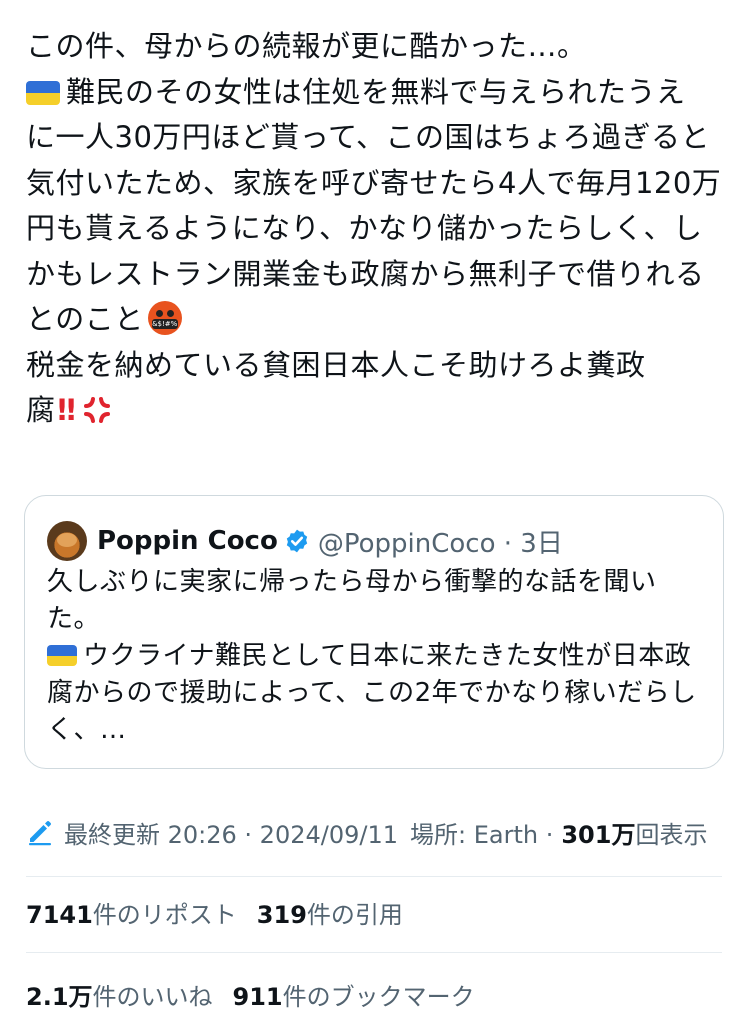 This screenshot has width=750, height=1014. I want to click on view-count-label: 回表示, so click(671, 834).